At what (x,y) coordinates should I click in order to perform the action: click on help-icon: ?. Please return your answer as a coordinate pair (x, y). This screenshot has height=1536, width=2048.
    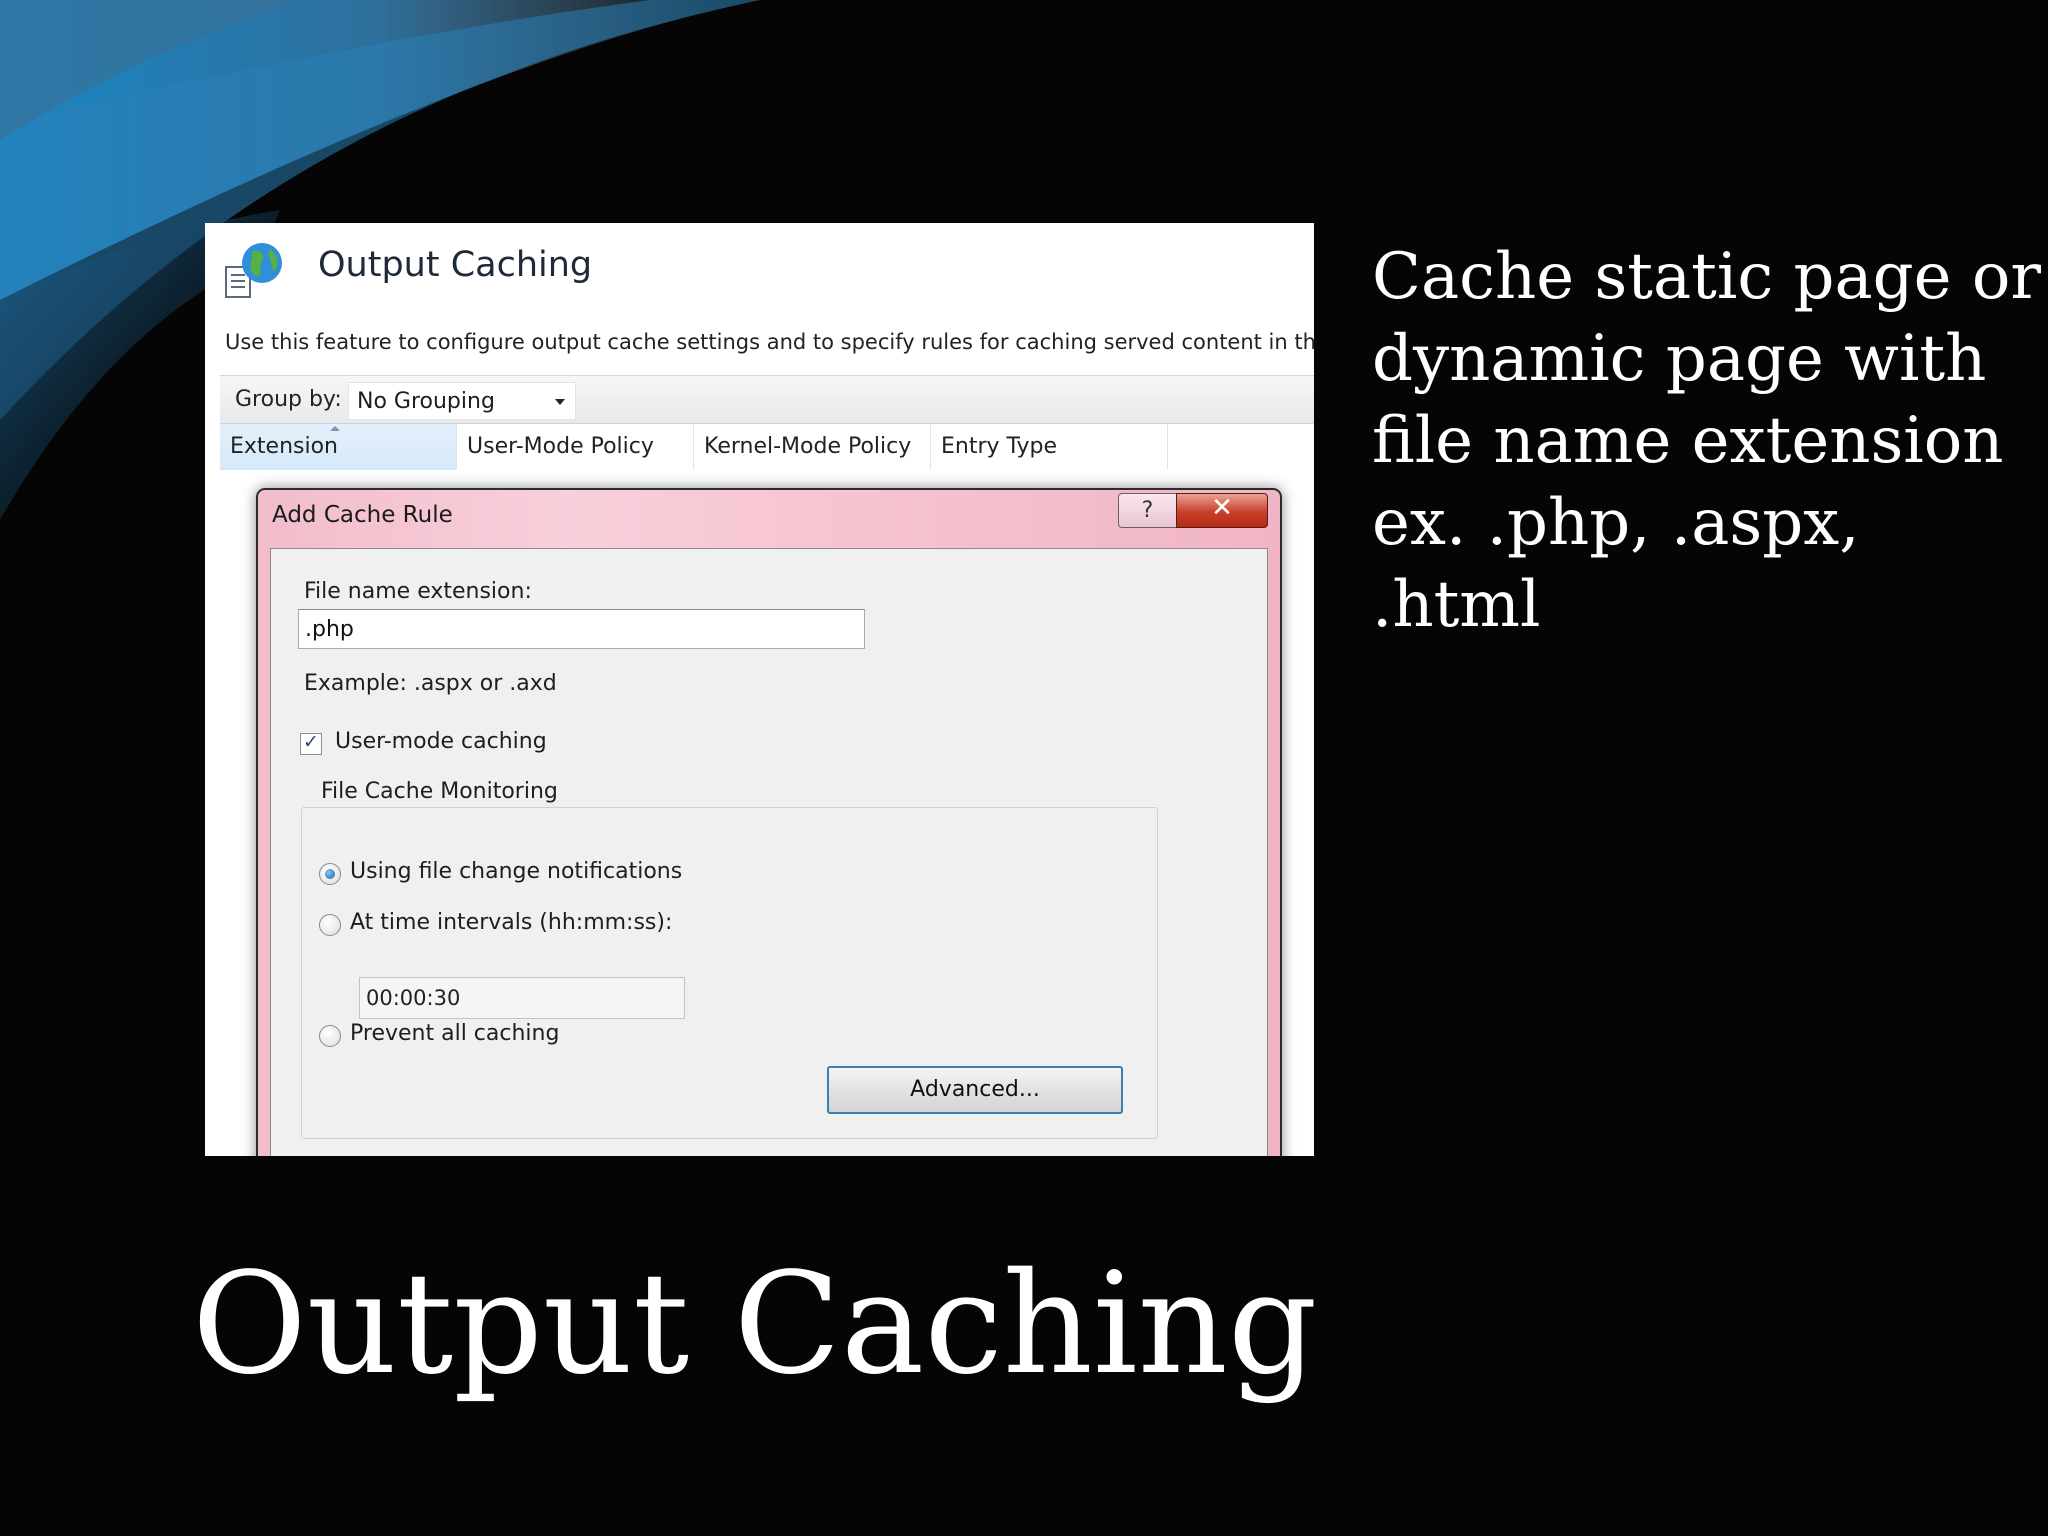
    Looking at the image, I should click on (1147, 510).